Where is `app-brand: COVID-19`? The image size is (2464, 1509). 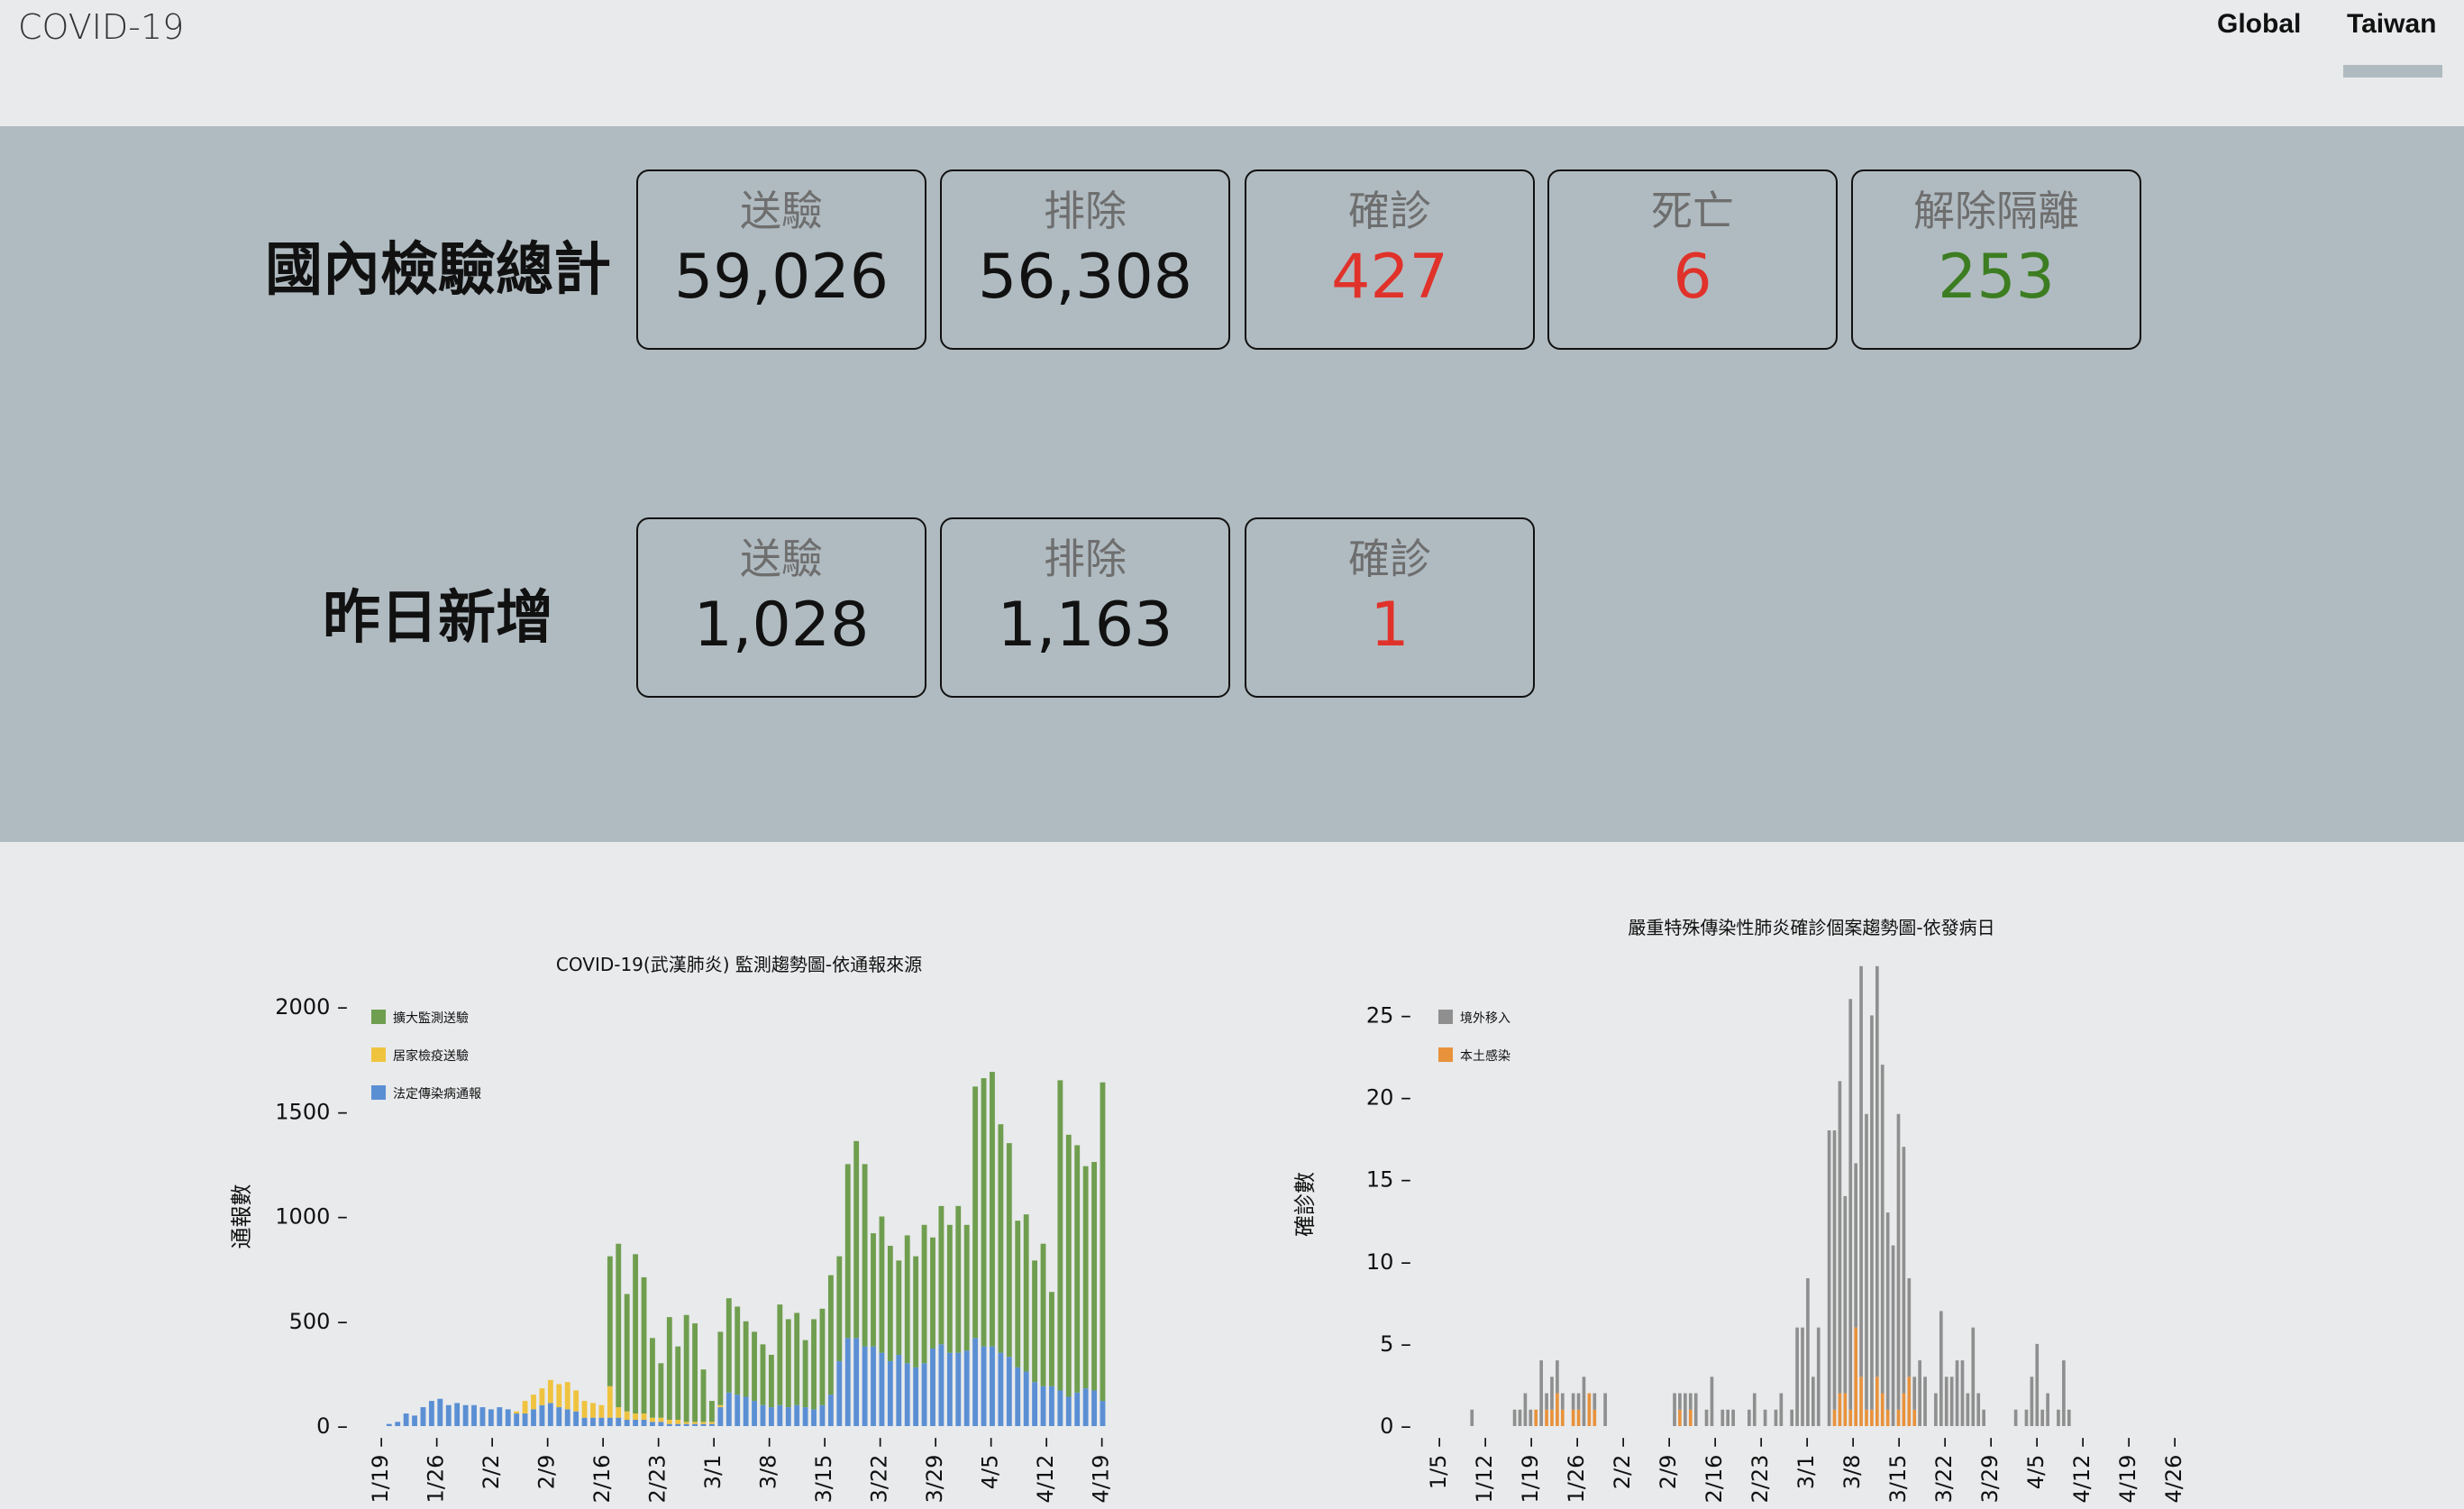 app-brand: COVID-19 is located at coordinates (101, 27).